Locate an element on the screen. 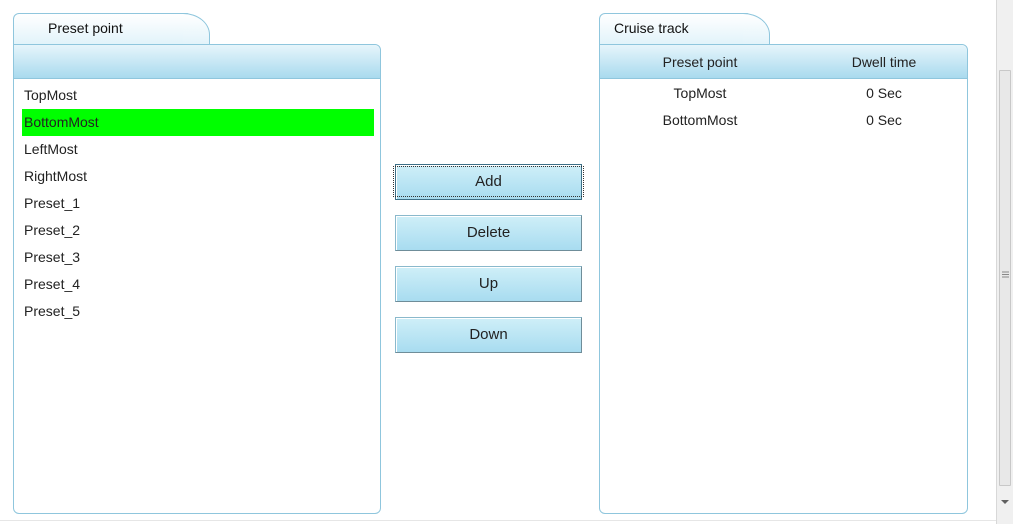  cruise-table-header: Preset point Dwell time is located at coordinates (783, 61).